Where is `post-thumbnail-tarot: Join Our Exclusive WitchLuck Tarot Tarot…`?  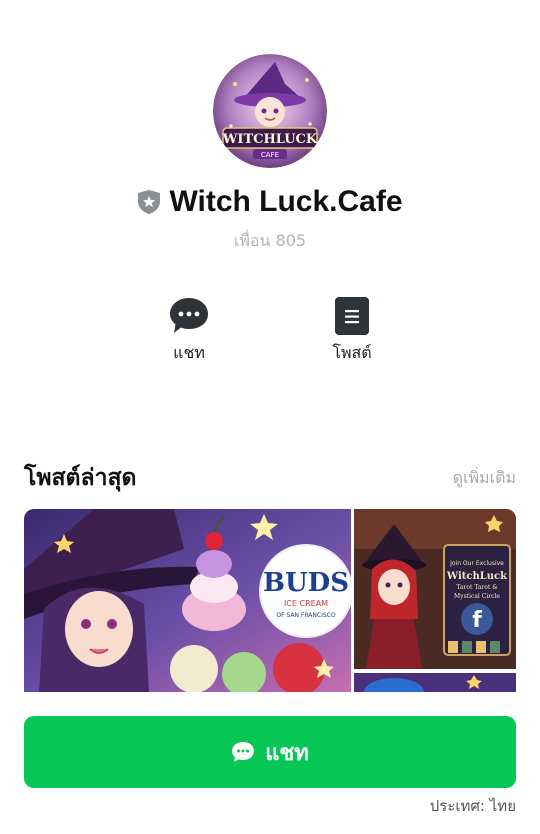 post-thumbnail-tarot: Join Our Exclusive WitchLuck Tarot Tarot… is located at coordinates (435, 589).